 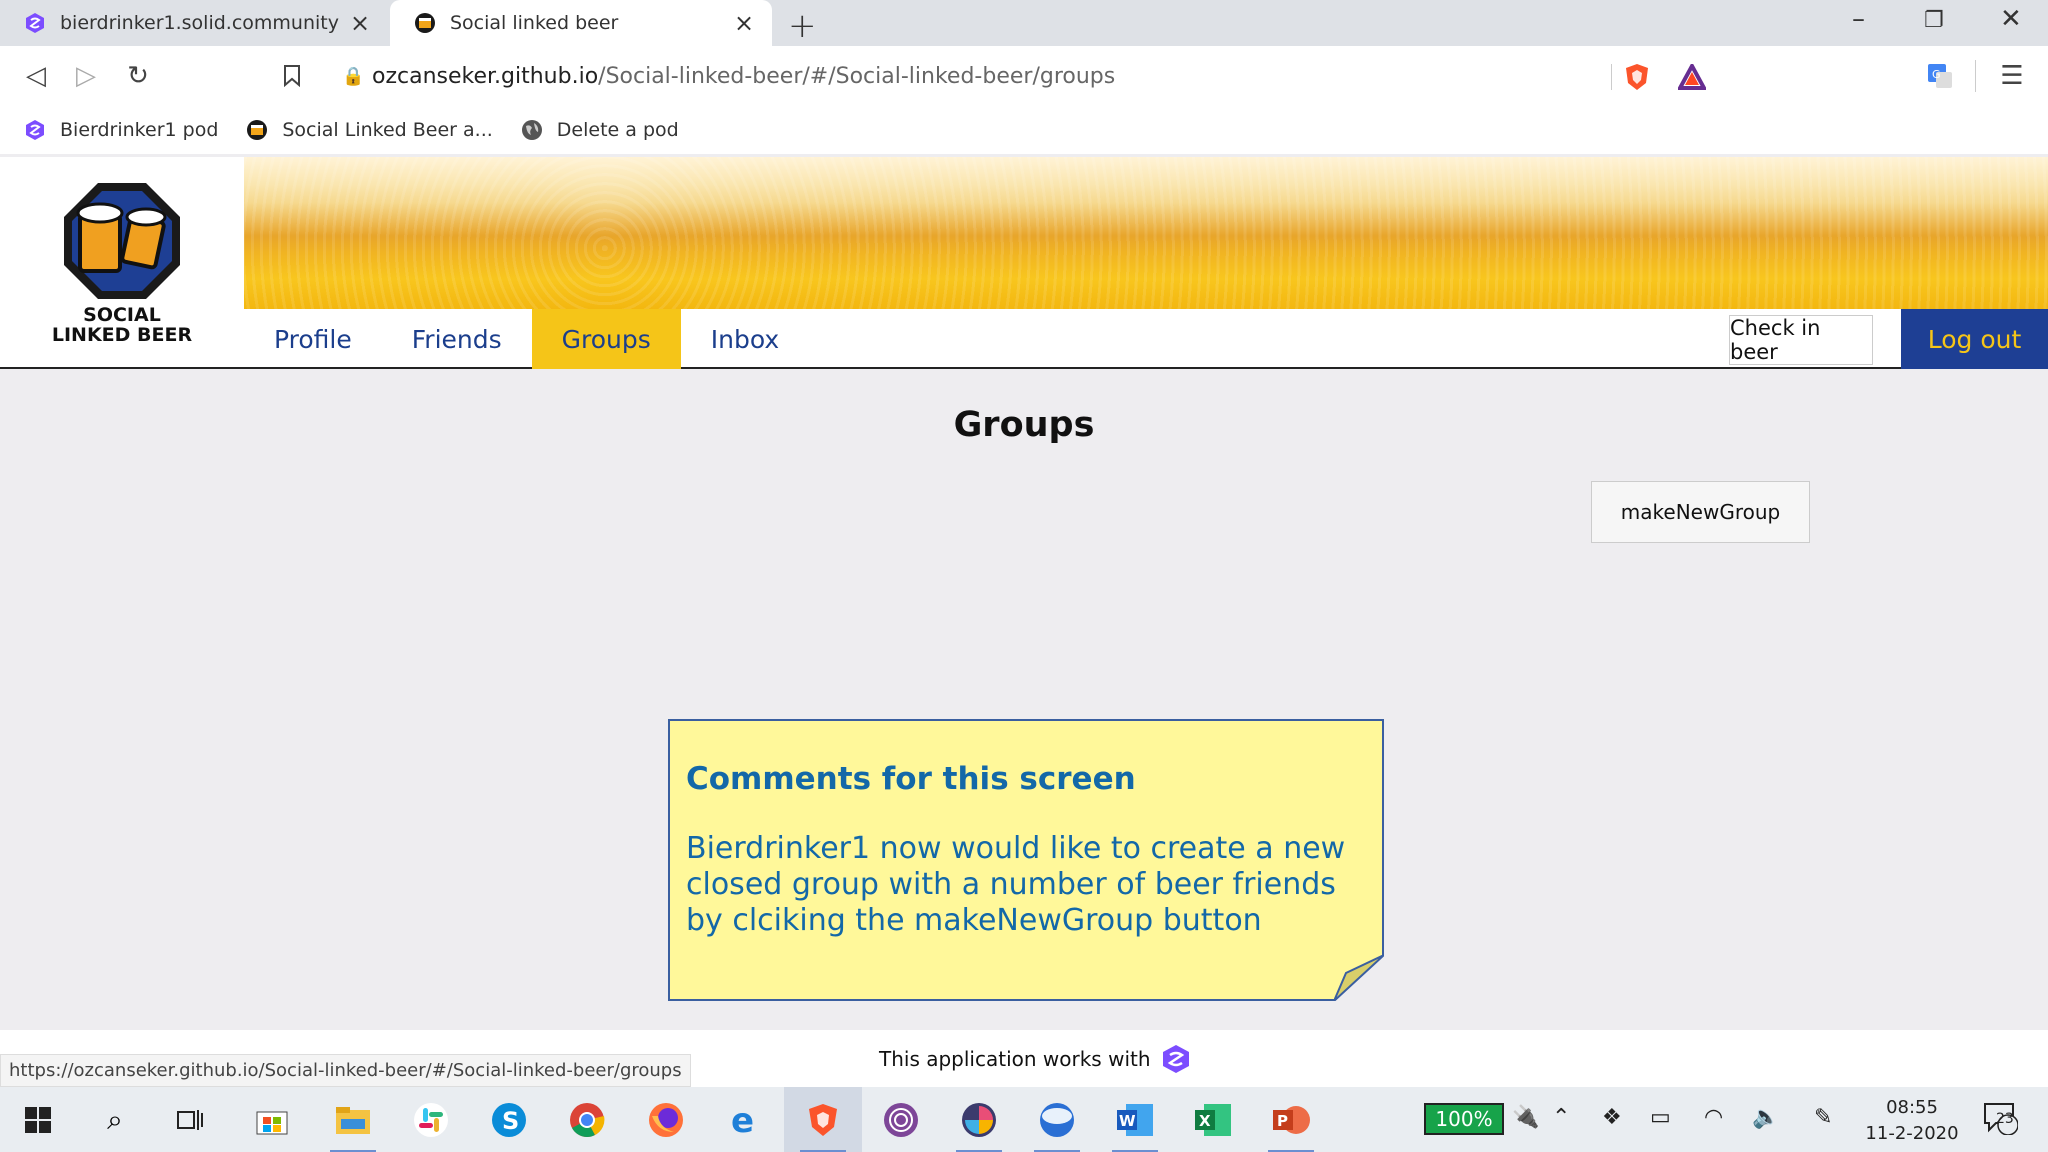 I want to click on brave-shield-icon, so click(x=1637, y=77).